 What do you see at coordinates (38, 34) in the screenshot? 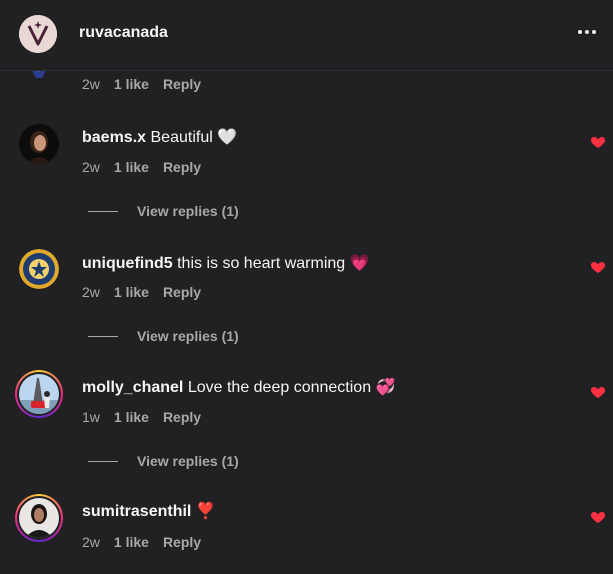
I see `account-avatar` at bounding box center [38, 34].